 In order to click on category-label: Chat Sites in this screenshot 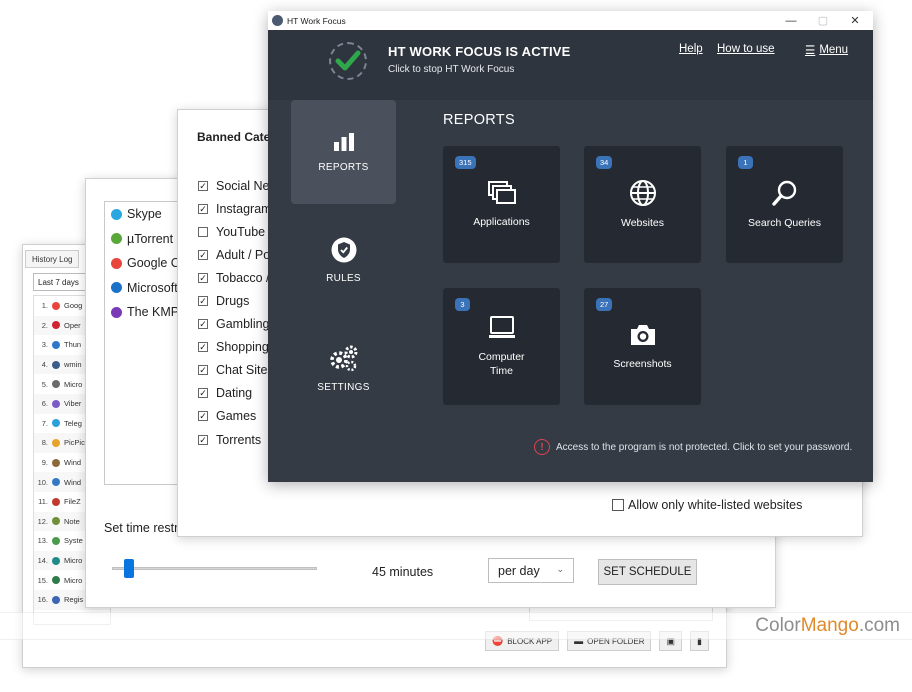, I will do `click(245, 370)`.